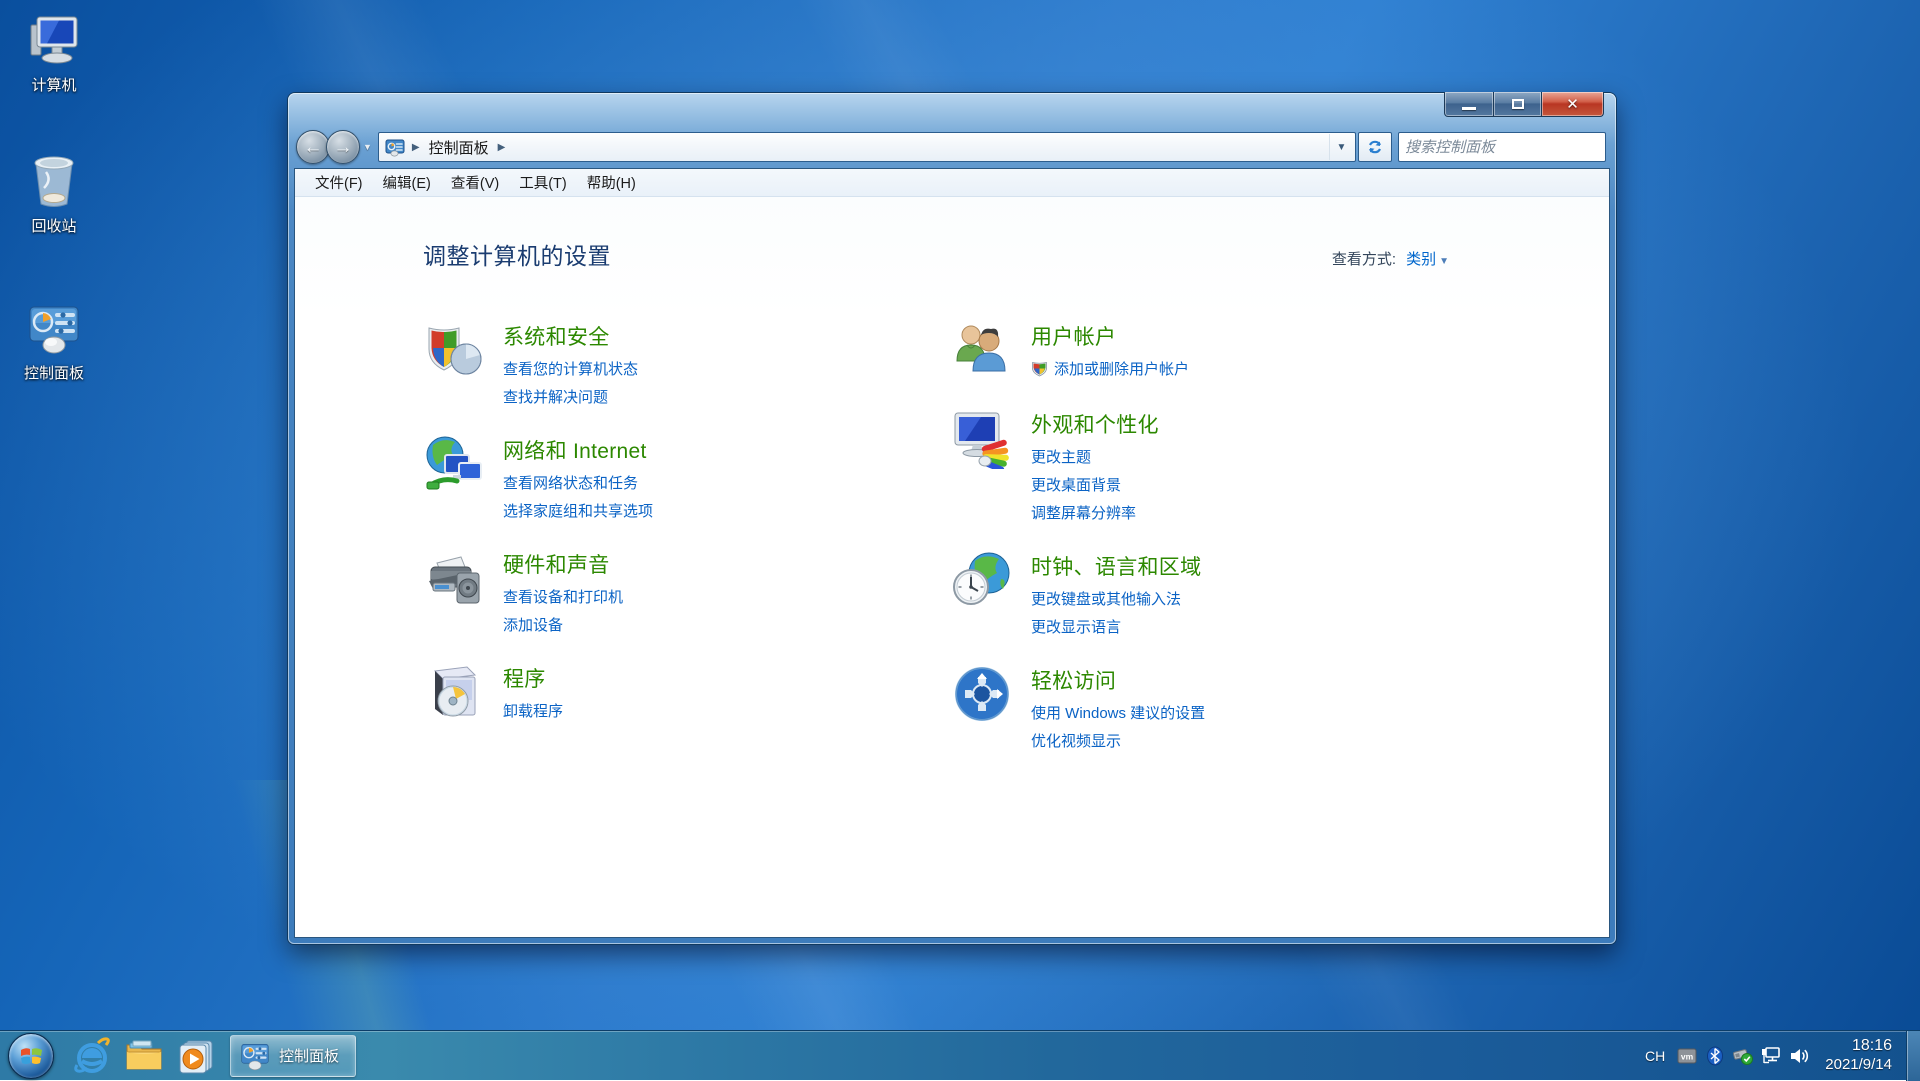 The height and width of the screenshot is (1081, 1920). Describe the element at coordinates (1444, 261) in the screenshot. I see `chevron-down-icon: ▼` at that location.